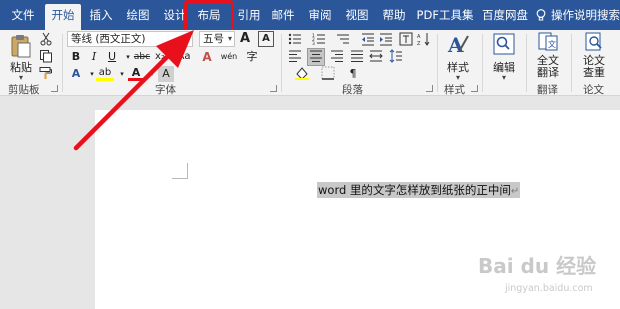 The width and height of the screenshot is (620, 309). I want to click on justify-icon, so click(357, 57).